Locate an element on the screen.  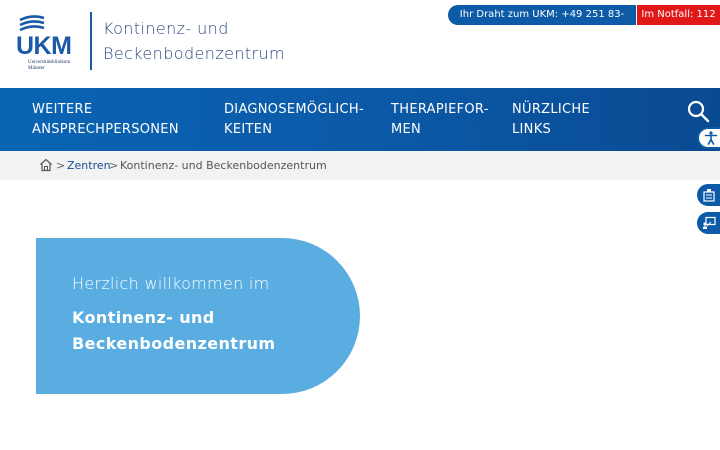
breadcrumb-home-icon is located at coordinates (46, 165).